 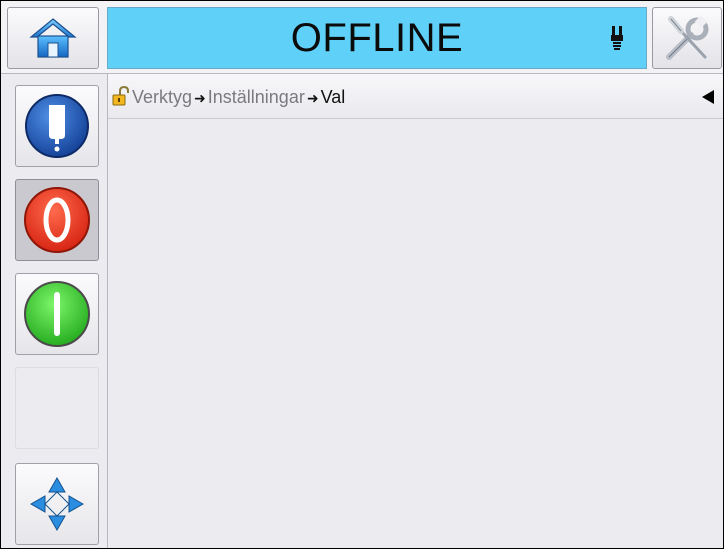 I want to click on stop-button, so click(x=57, y=220).